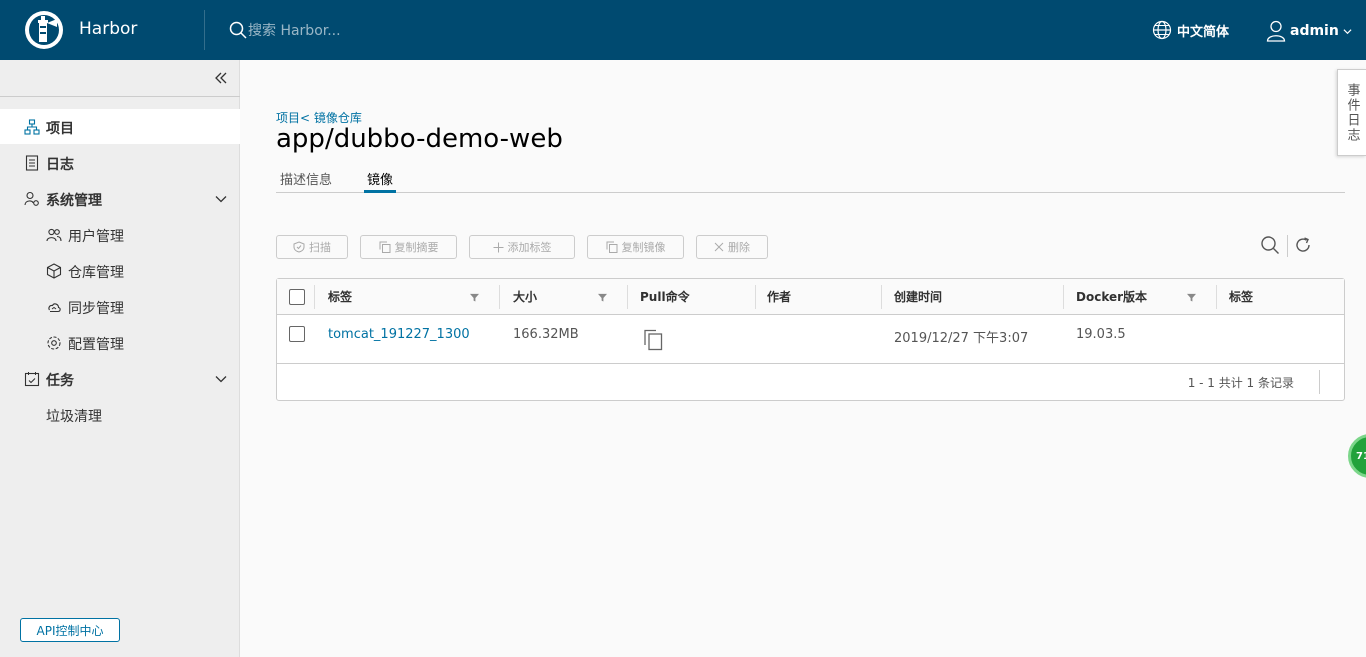 The image size is (1366, 657). I want to click on delete-label: 删除, so click(739, 247).